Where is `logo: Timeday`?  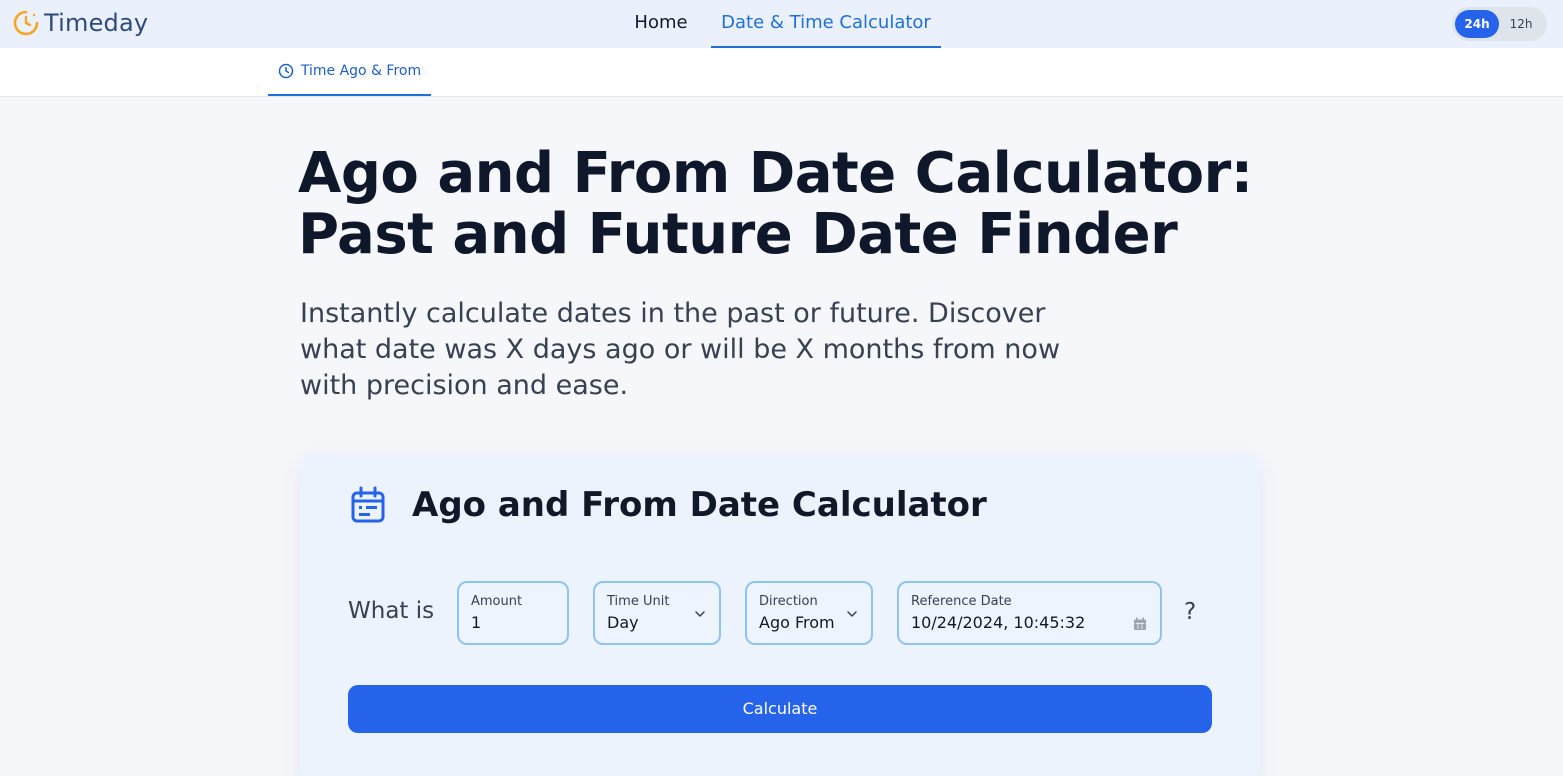 logo: Timeday is located at coordinates (80, 23).